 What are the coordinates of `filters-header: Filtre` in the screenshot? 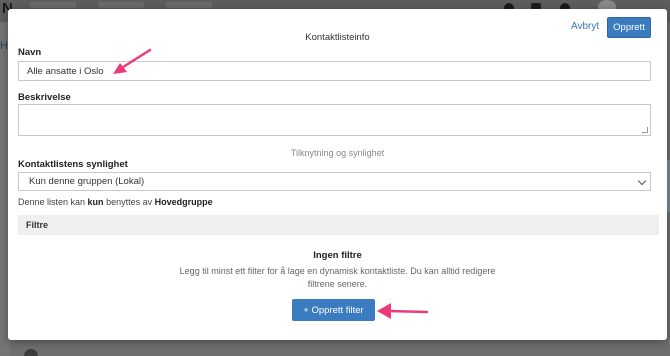 It's located at (338, 225).